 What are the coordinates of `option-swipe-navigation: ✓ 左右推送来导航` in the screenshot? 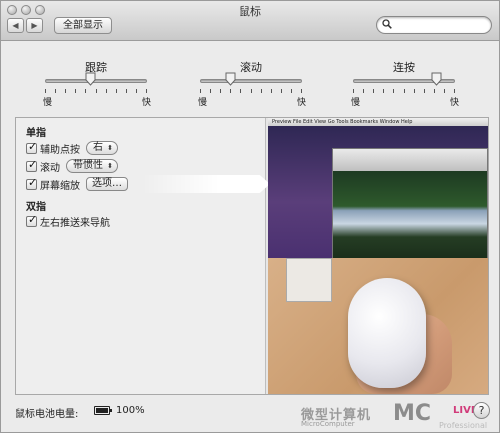 It's located at (68, 221).